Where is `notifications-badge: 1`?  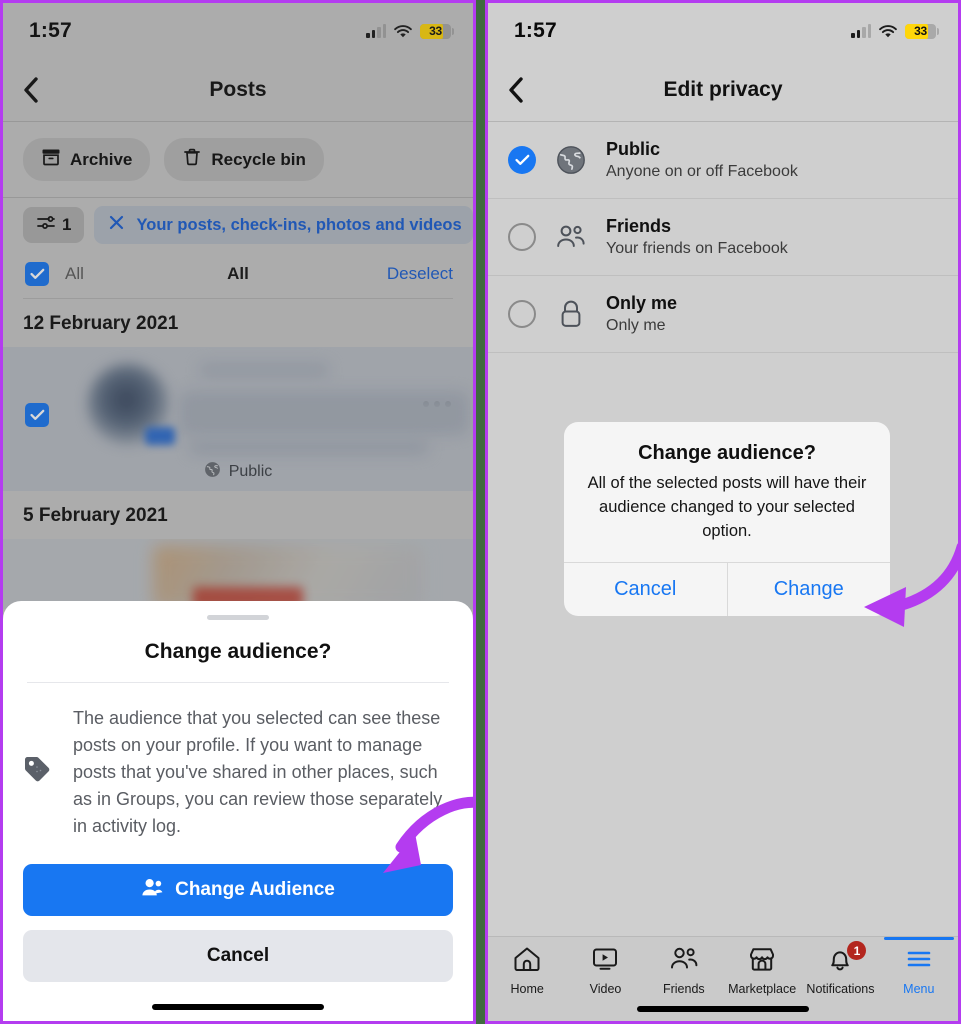 notifications-badge: 1 is located at coordinates (857, 950).